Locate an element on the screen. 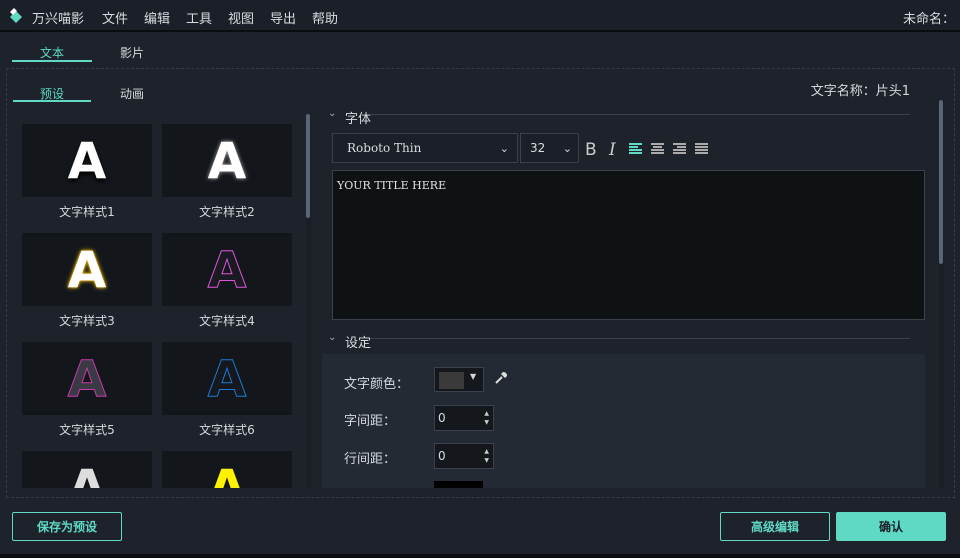 Image resolution: width=960 pixels, height=558 pixels. preset-label: 文字样式2 is located at coordinates (227, 212).